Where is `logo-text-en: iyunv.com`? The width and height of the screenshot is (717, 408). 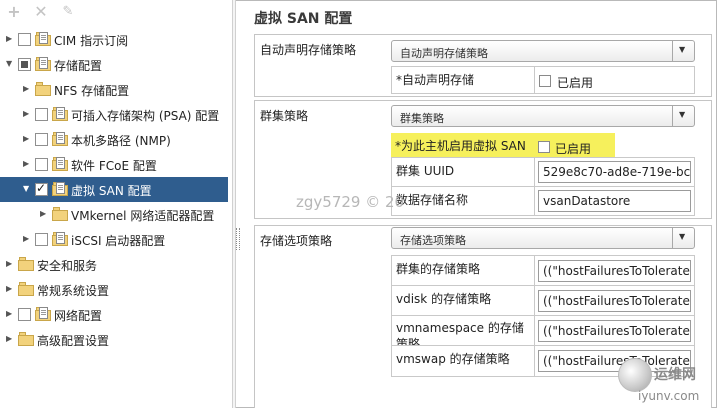 logo-text-en: iyunv.com is located at coordinates (669, 396).